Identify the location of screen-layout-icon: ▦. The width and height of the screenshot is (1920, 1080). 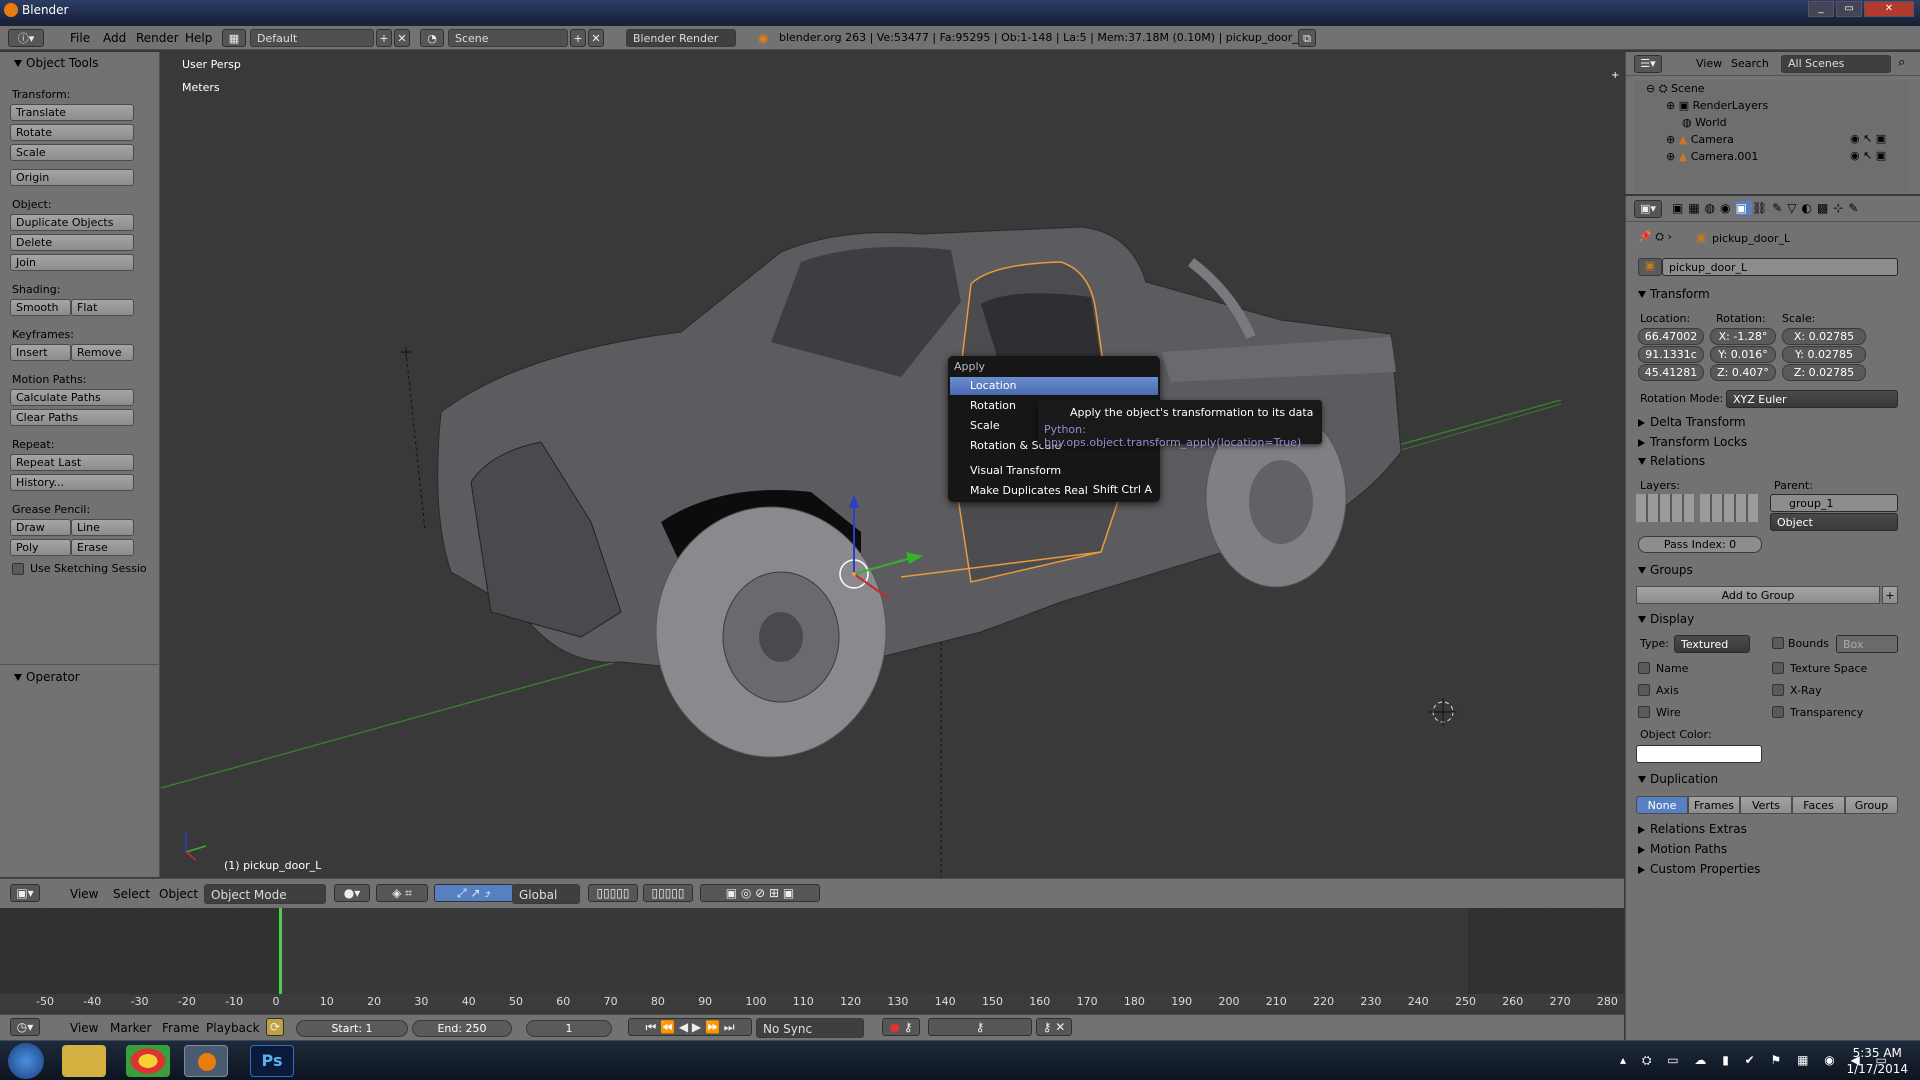
(234, 38).